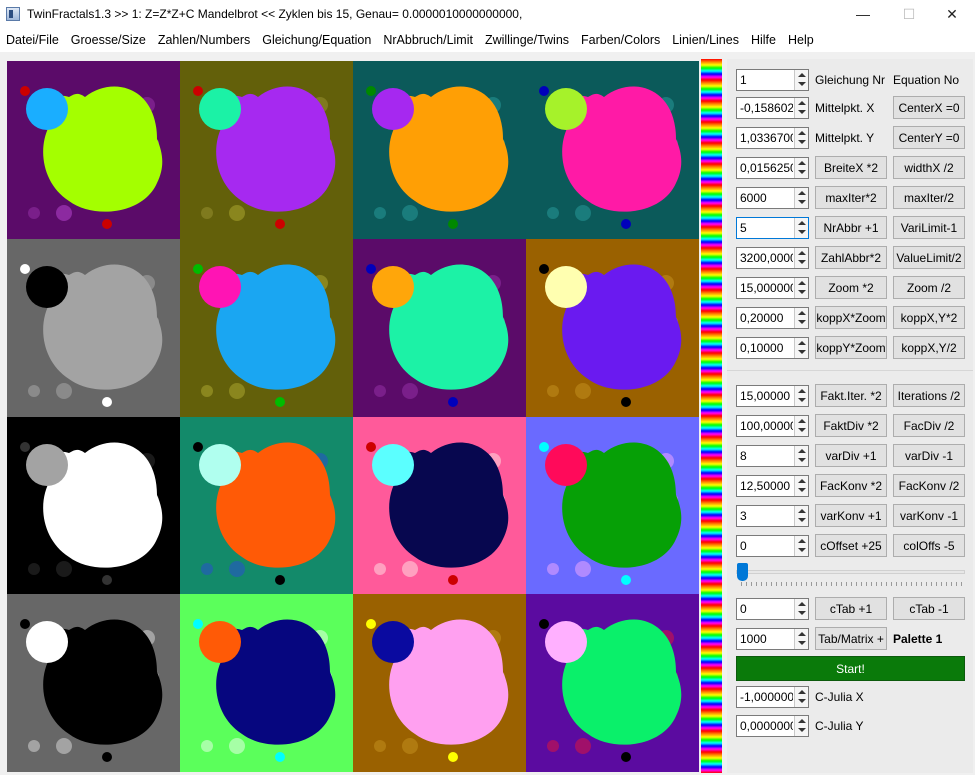 The image size is (975, 775). What do you see at coordinates (851, 287) in the screenshot?
I see `zoom-double-button: Zoom *2` at bounding box center [851, 287].